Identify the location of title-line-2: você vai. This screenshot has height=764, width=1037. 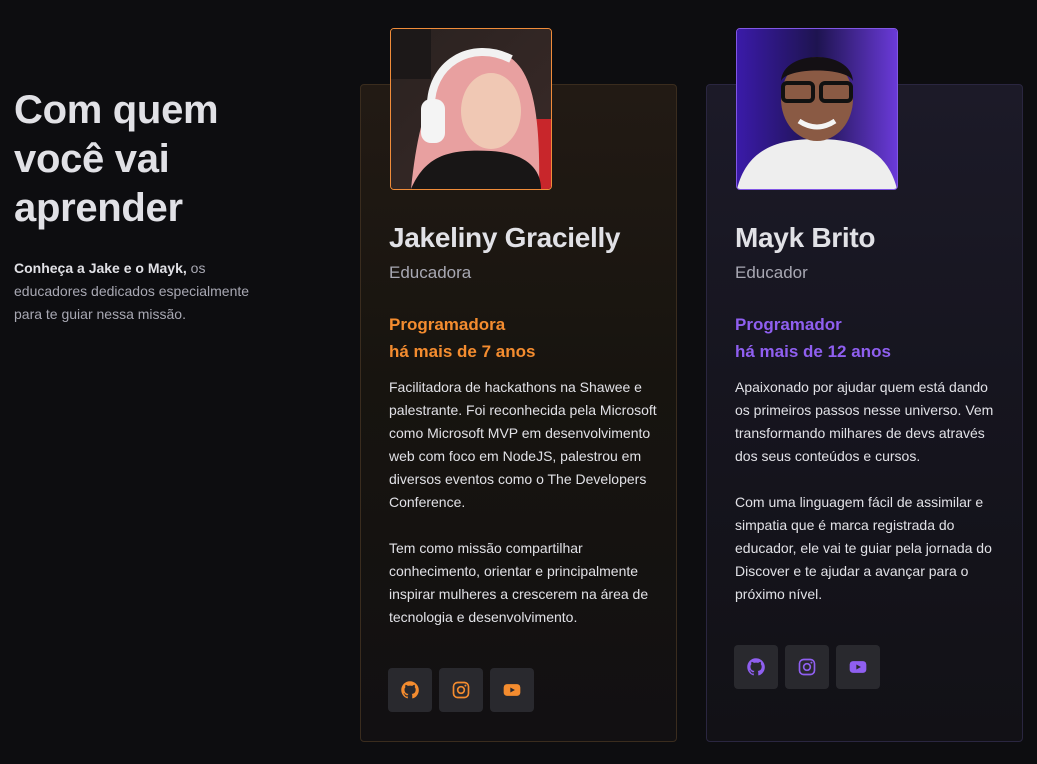
(92, 159).